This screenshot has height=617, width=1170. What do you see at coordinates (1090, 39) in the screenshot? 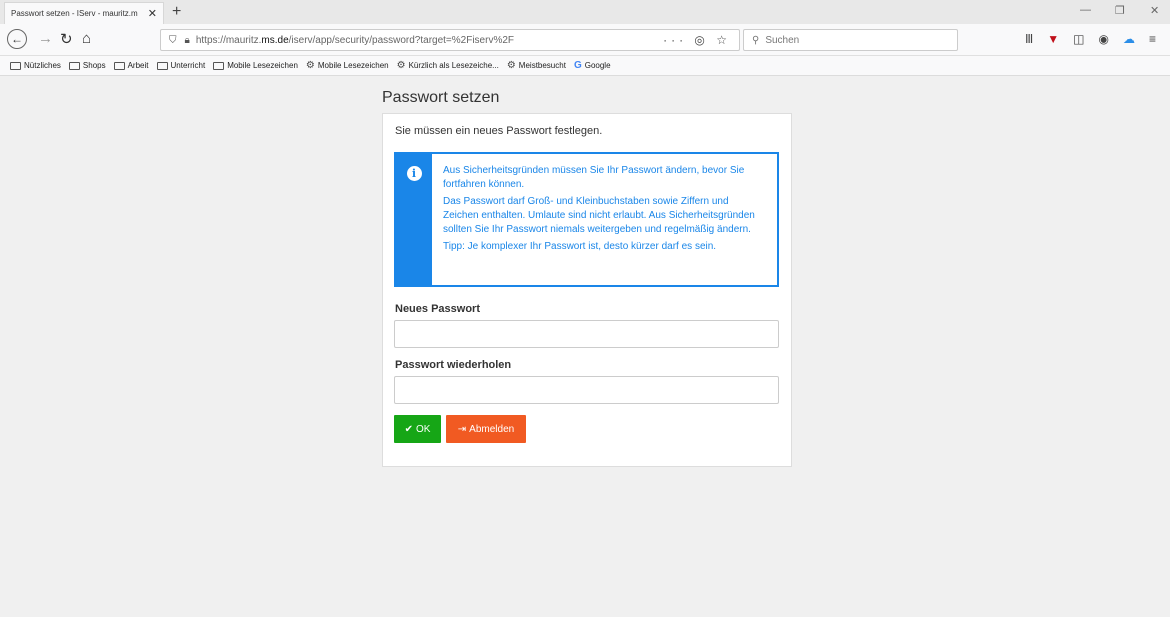
I see `toolbar-icons: Ⅲ ▼ ◫ ◉ ☁ ≡` at bounding box center [1090, 39].